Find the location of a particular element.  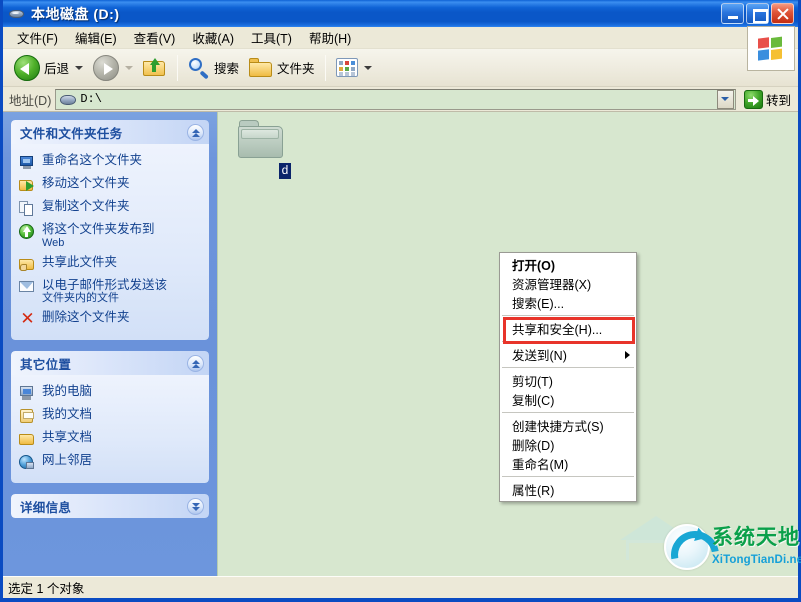

forward-dropdown-caret is located at coordinates (129, 67).